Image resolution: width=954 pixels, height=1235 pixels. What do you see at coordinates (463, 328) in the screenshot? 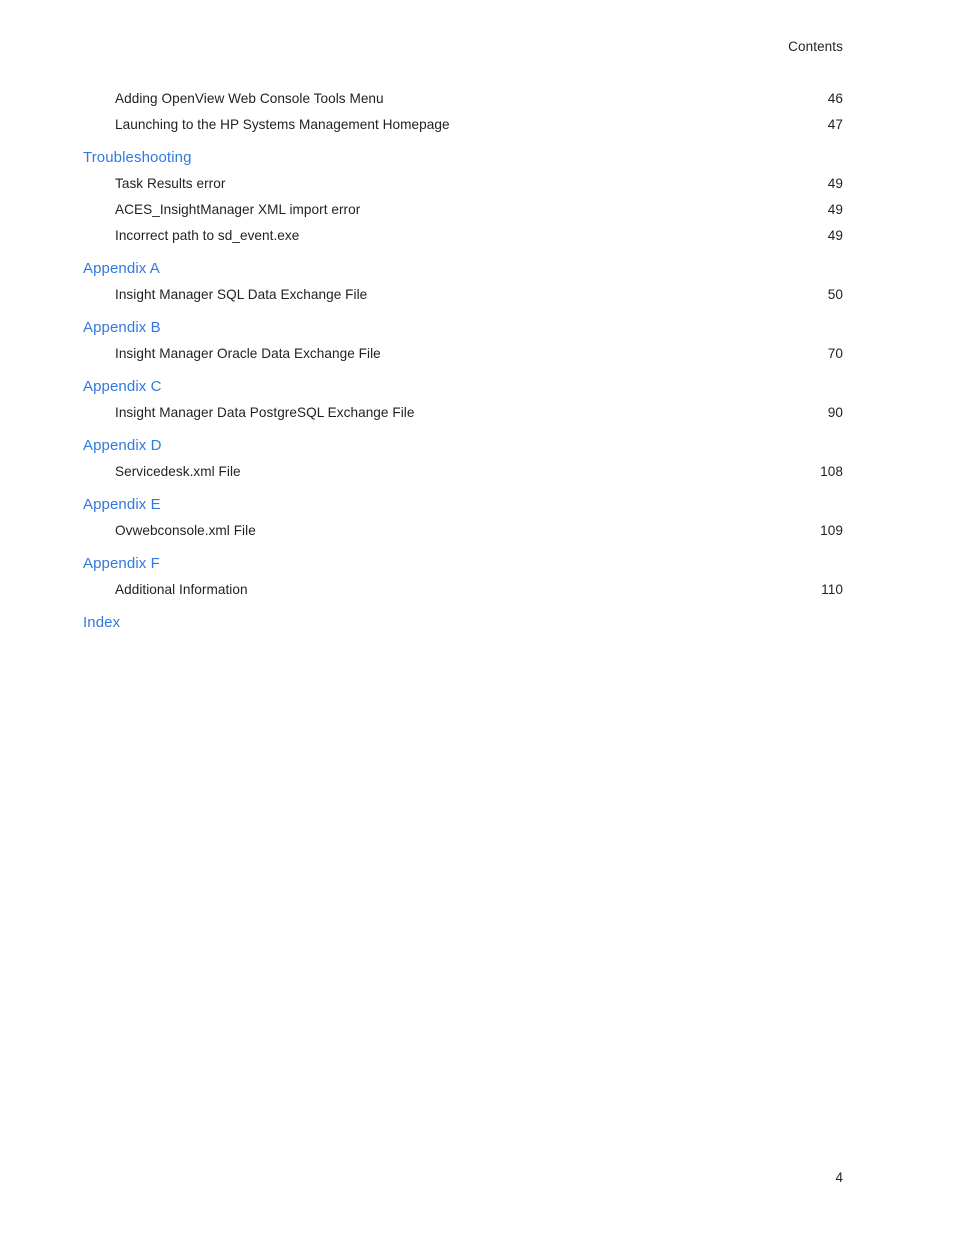
I see `toc-section-heading: Appendix B` at bounding box center [463, 328].